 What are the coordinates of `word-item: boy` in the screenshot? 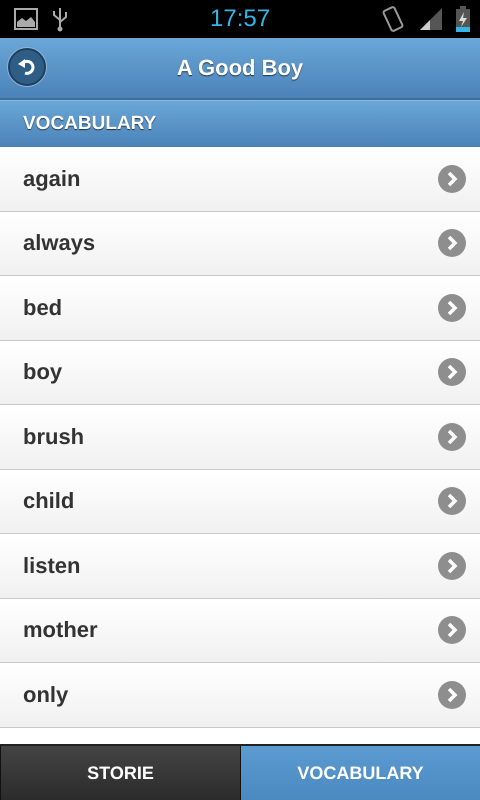 It's located at (240, 372).